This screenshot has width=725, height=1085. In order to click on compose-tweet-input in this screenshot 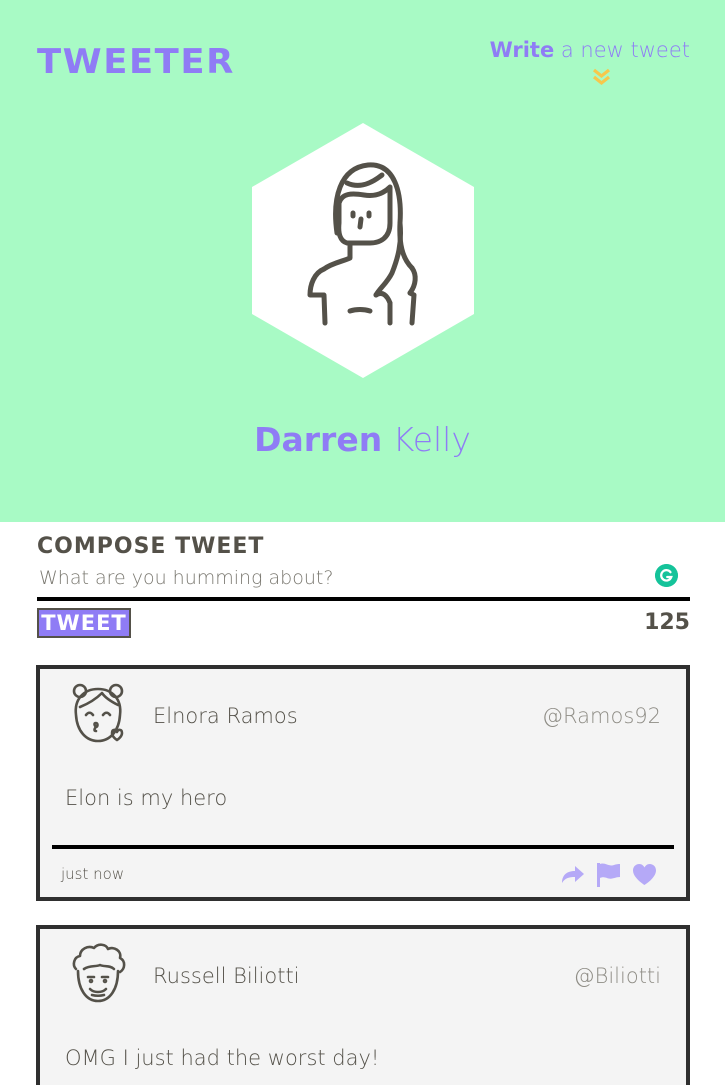, I will do `click(343, 578)`.